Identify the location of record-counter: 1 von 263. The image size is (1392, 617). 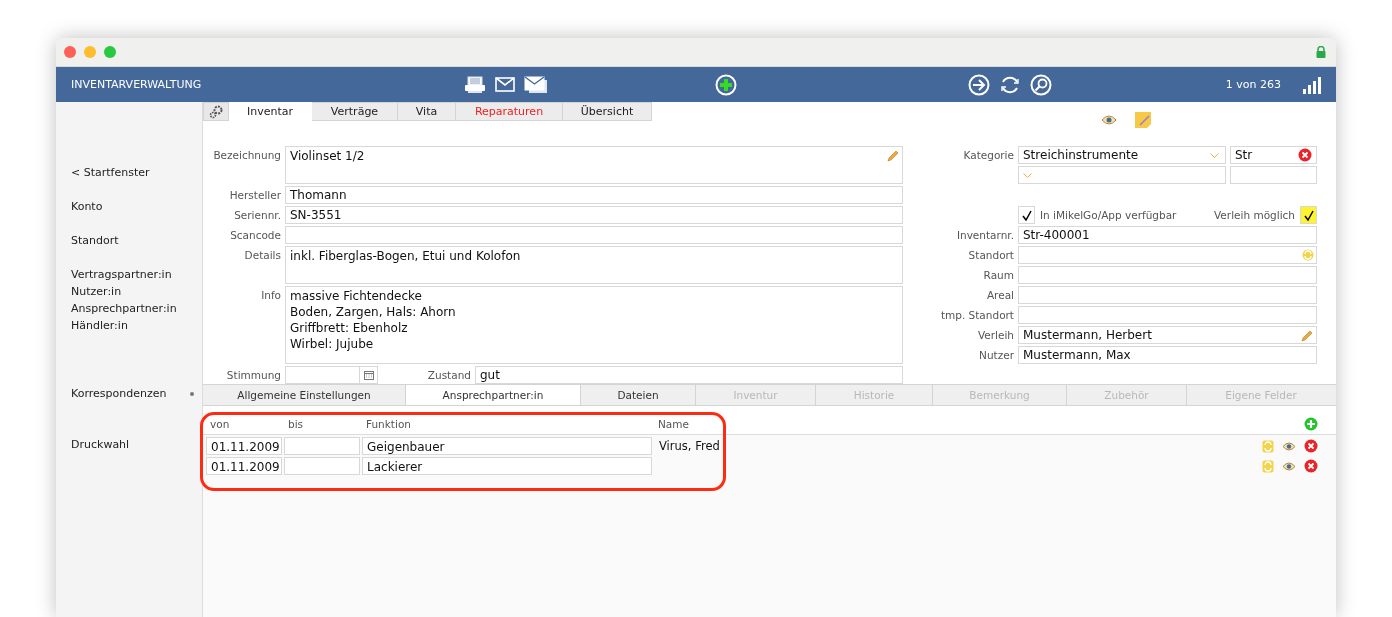
(1253, 84).